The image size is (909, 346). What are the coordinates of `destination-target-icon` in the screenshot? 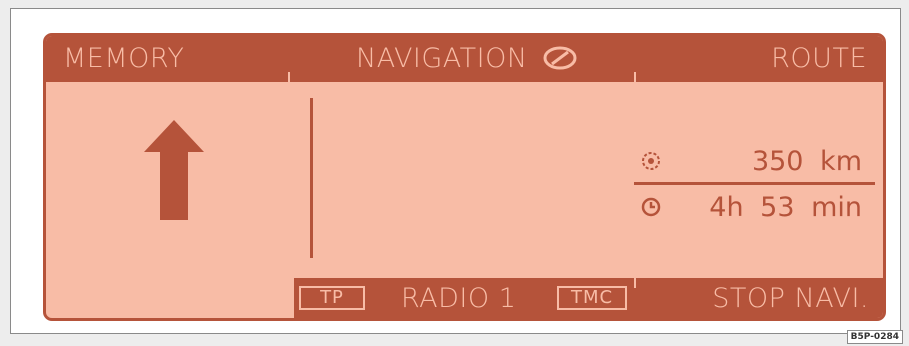 It's located at (651, 161).